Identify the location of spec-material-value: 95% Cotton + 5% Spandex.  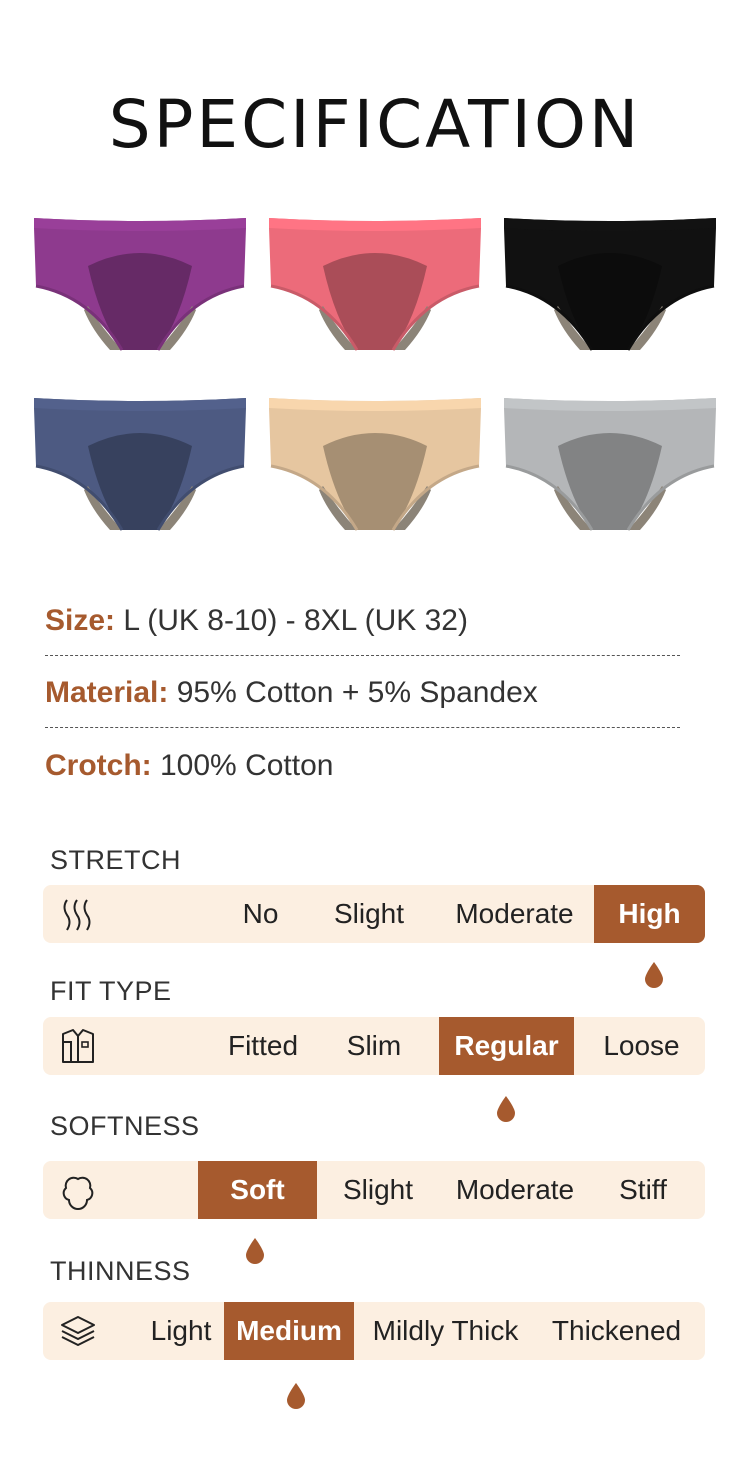
(357, 692).